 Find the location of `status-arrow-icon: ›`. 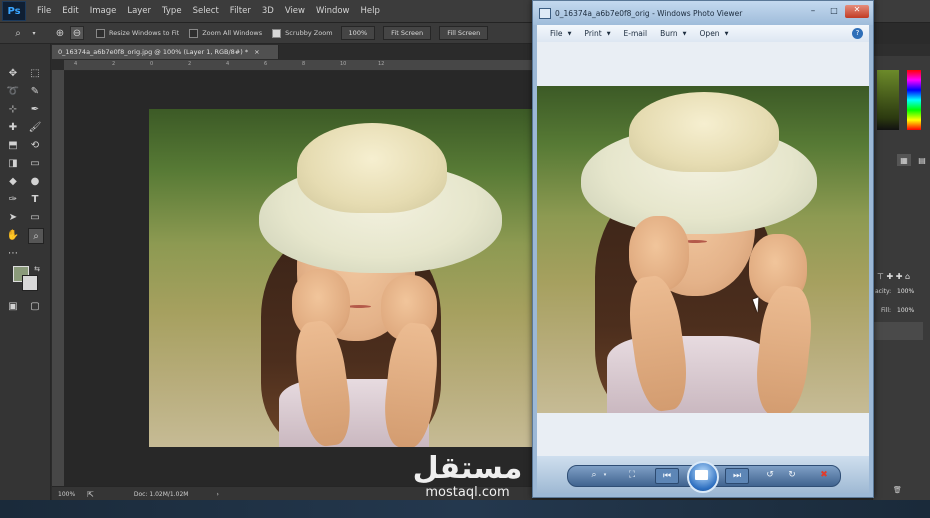

status-arrow-icon: › is located at coordinates (217, 494).